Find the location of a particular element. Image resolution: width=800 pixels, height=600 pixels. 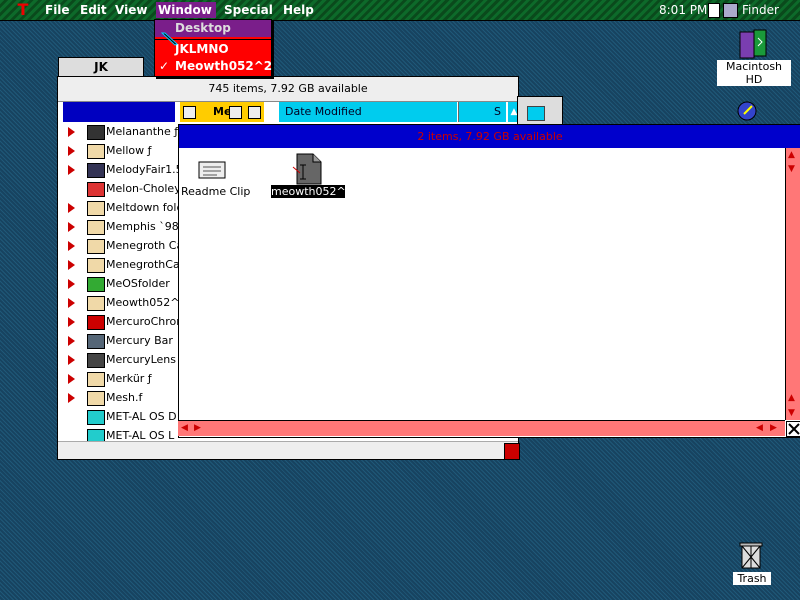

window-control-icon is located at coordinates (536, 113).